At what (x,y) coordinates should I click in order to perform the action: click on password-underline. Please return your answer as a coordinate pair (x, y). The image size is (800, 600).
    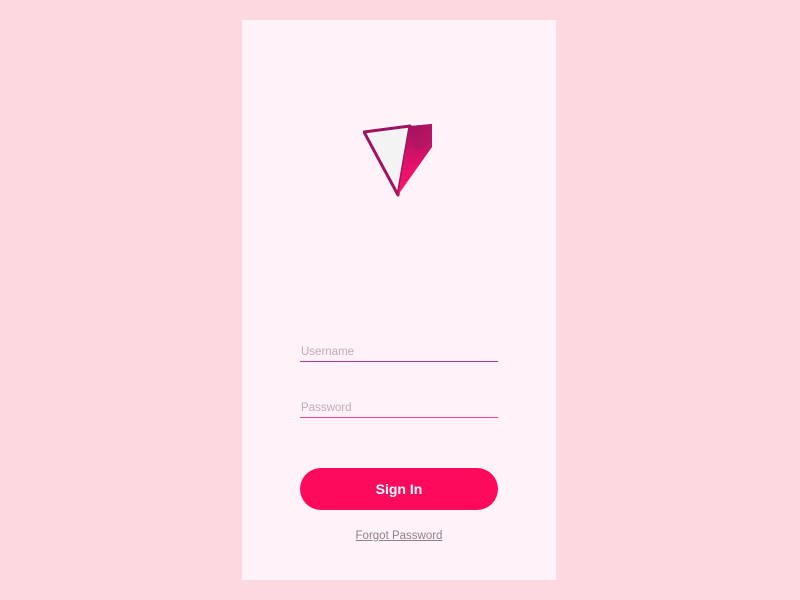
    Looking at the image, I should click on (399, 417).